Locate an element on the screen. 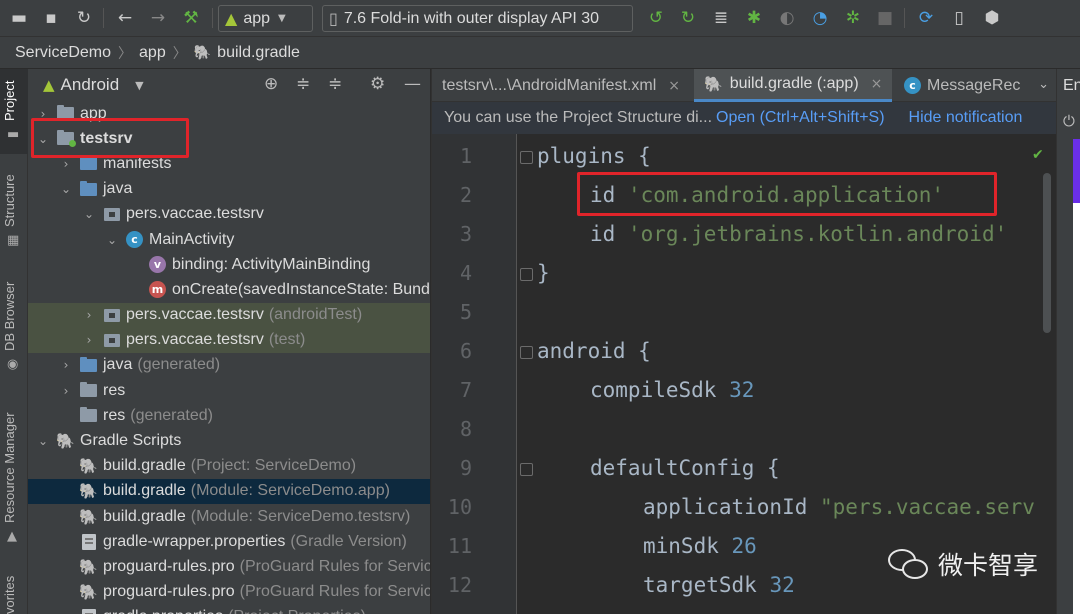 The image size is (1080, 614). tree-item-label: gradle.properties (Project Properties) is located at coordinates (234, 611).